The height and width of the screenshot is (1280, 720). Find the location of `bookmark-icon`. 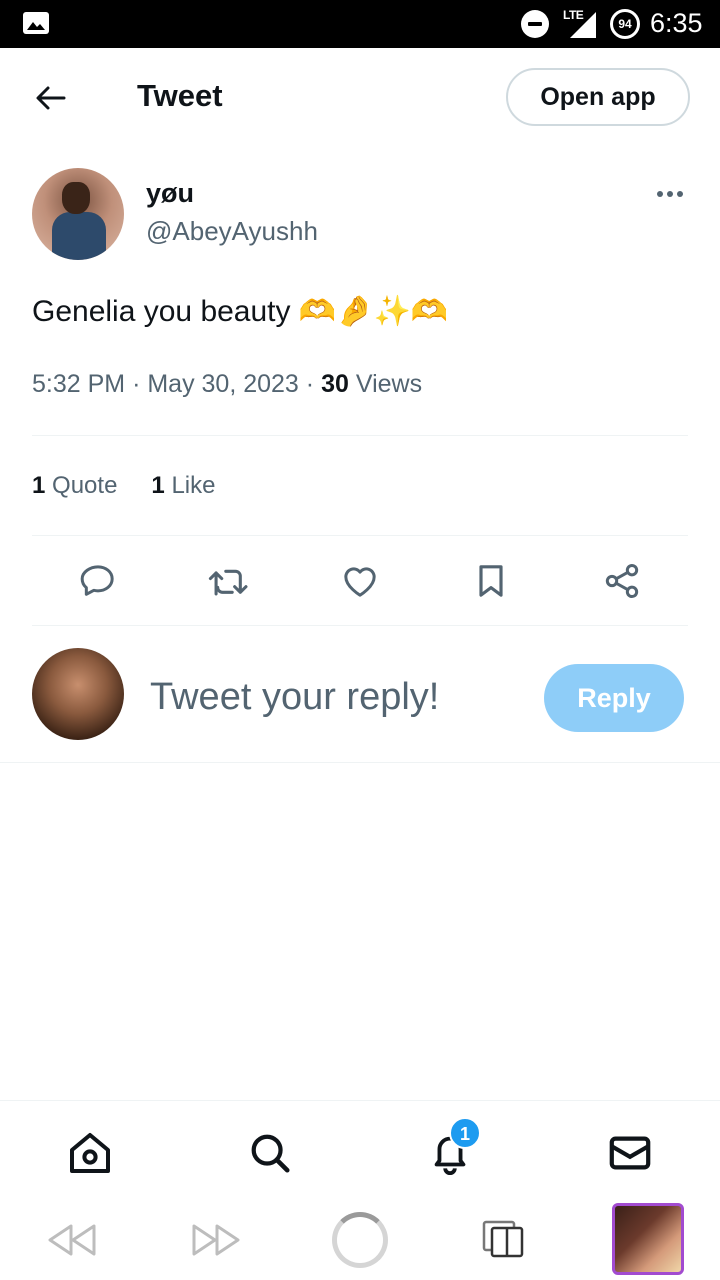

bookmark-icon is located at coordinates (491, 581).